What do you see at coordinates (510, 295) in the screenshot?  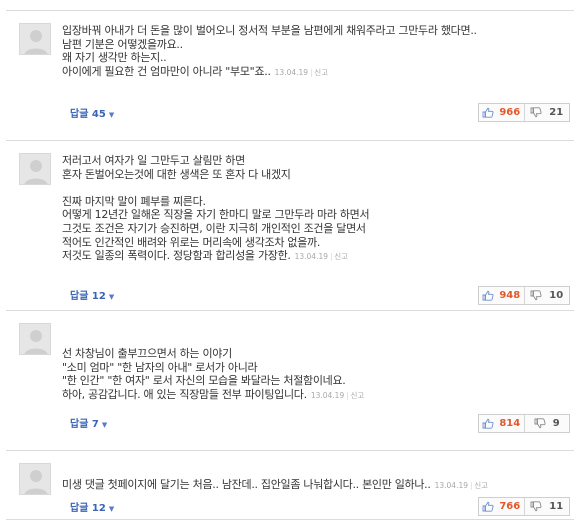 I see `like-count: 948` at bounding box center [510, 295].